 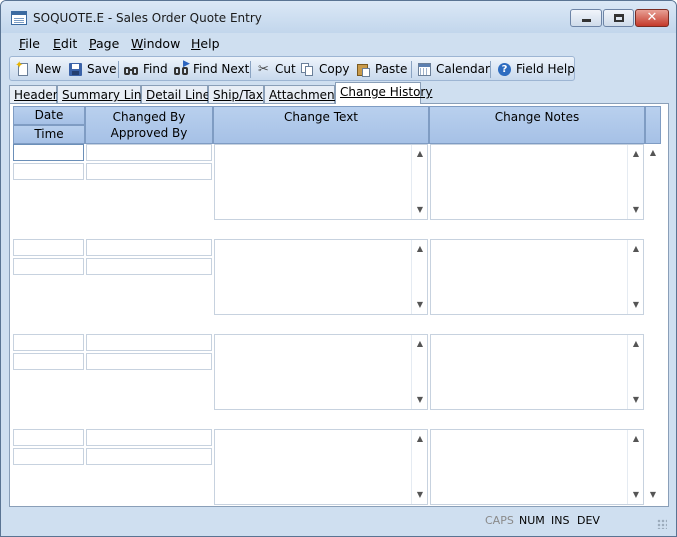 I want to click on panel-vertical-scrollbar: ▲ ▼, so click(x=653, y=324).